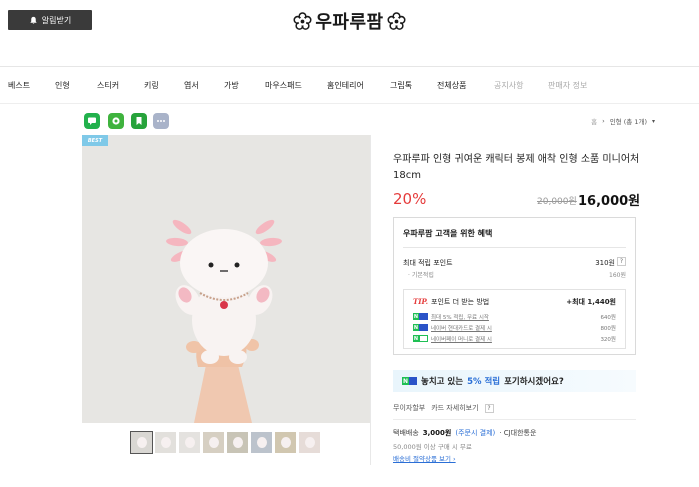  What do you see at coordinates (516, 167) in the screenshot?
I see `product-title: 우파루파 인형 귀여운 캐릭터 봉제 애착 인형 소품 미니어처 18cm` at bounding box center [516, 167].